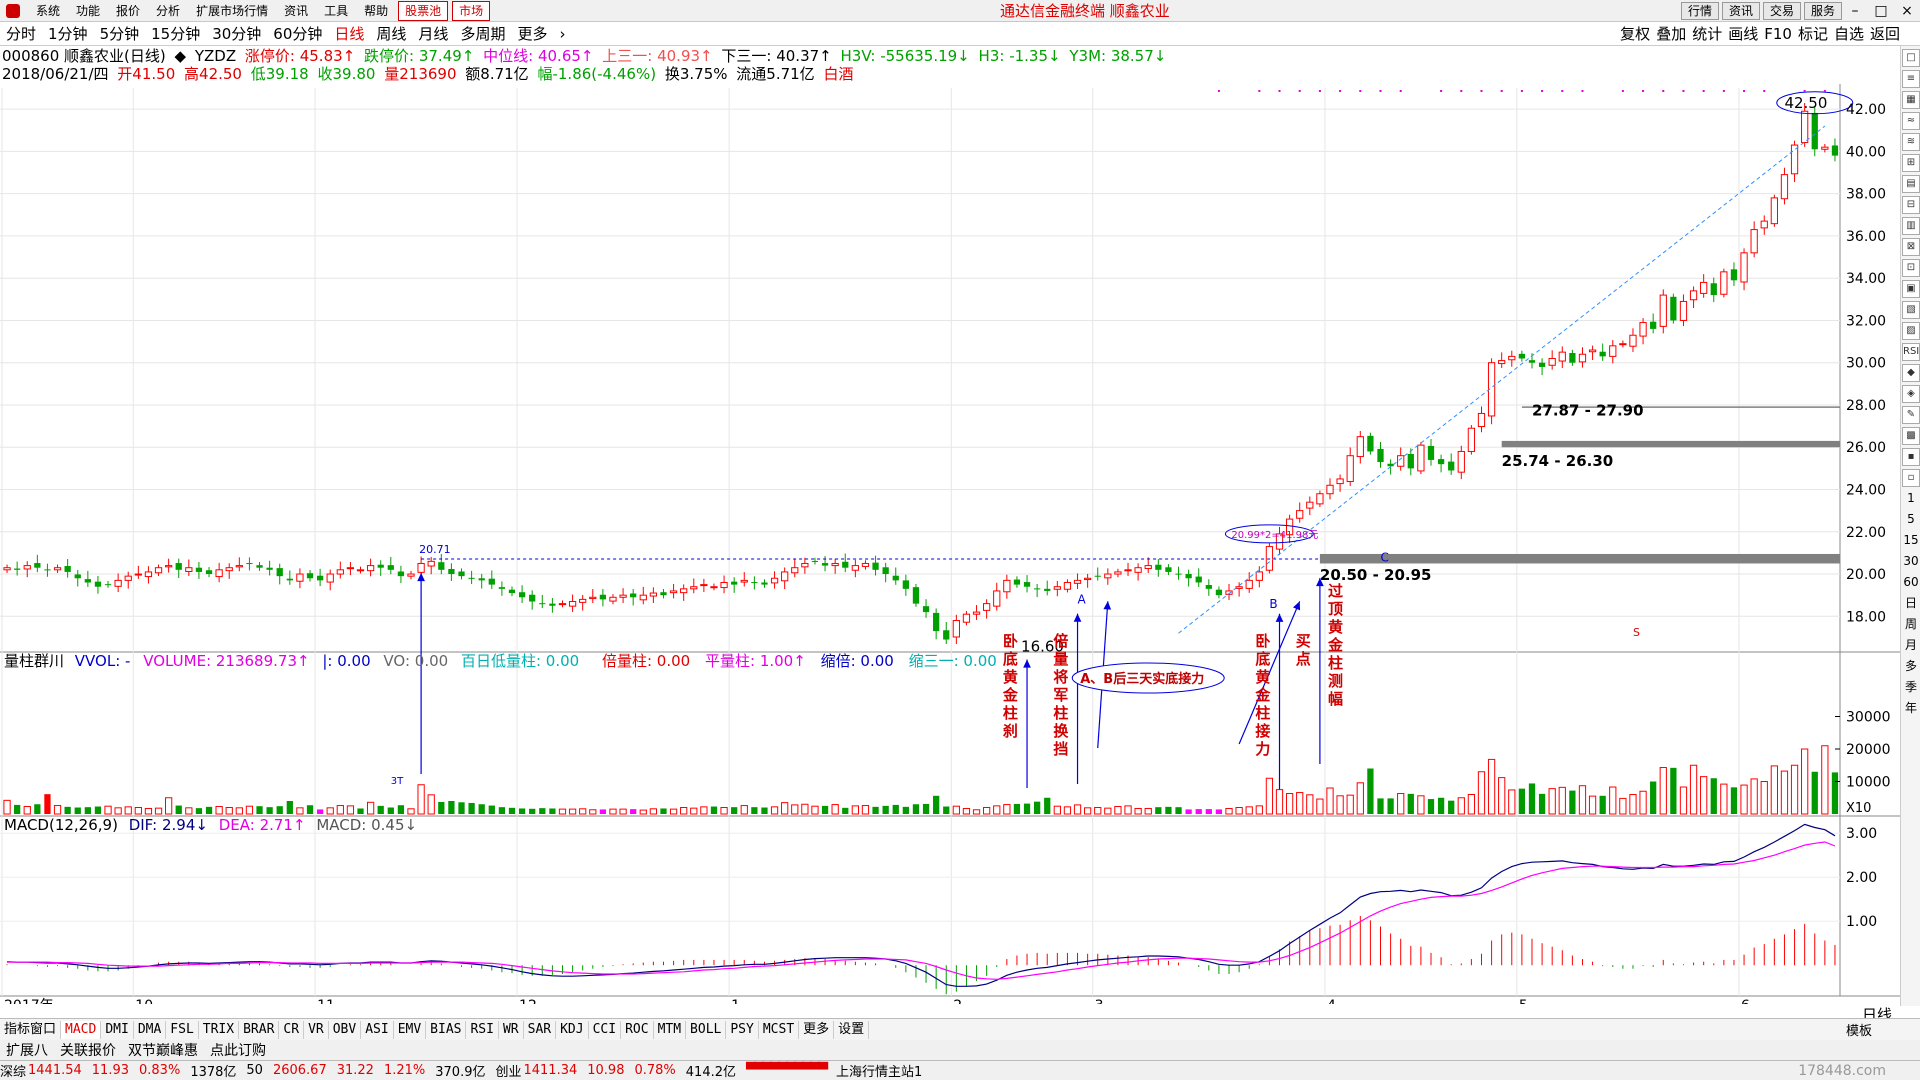 This screenshot has height=1080, width=1920. What do you see at coordinates (182, 1029) in the screenshot?
I see `indicator-tab-4: FSL` at bounding box center [182, 1029].